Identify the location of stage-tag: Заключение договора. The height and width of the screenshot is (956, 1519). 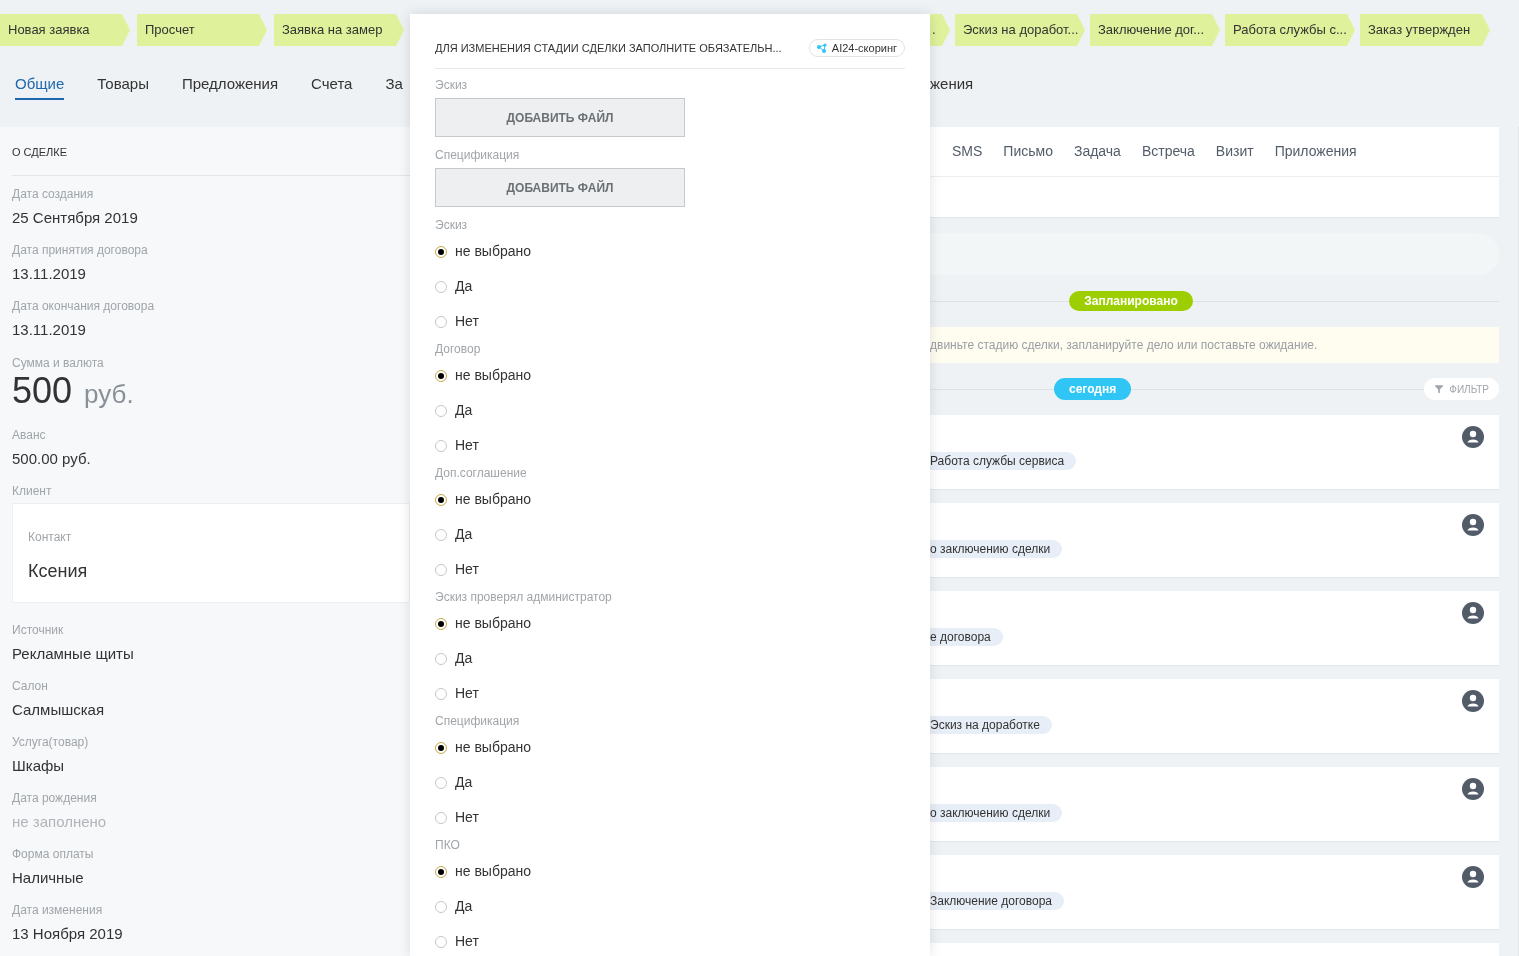
(997, 901).